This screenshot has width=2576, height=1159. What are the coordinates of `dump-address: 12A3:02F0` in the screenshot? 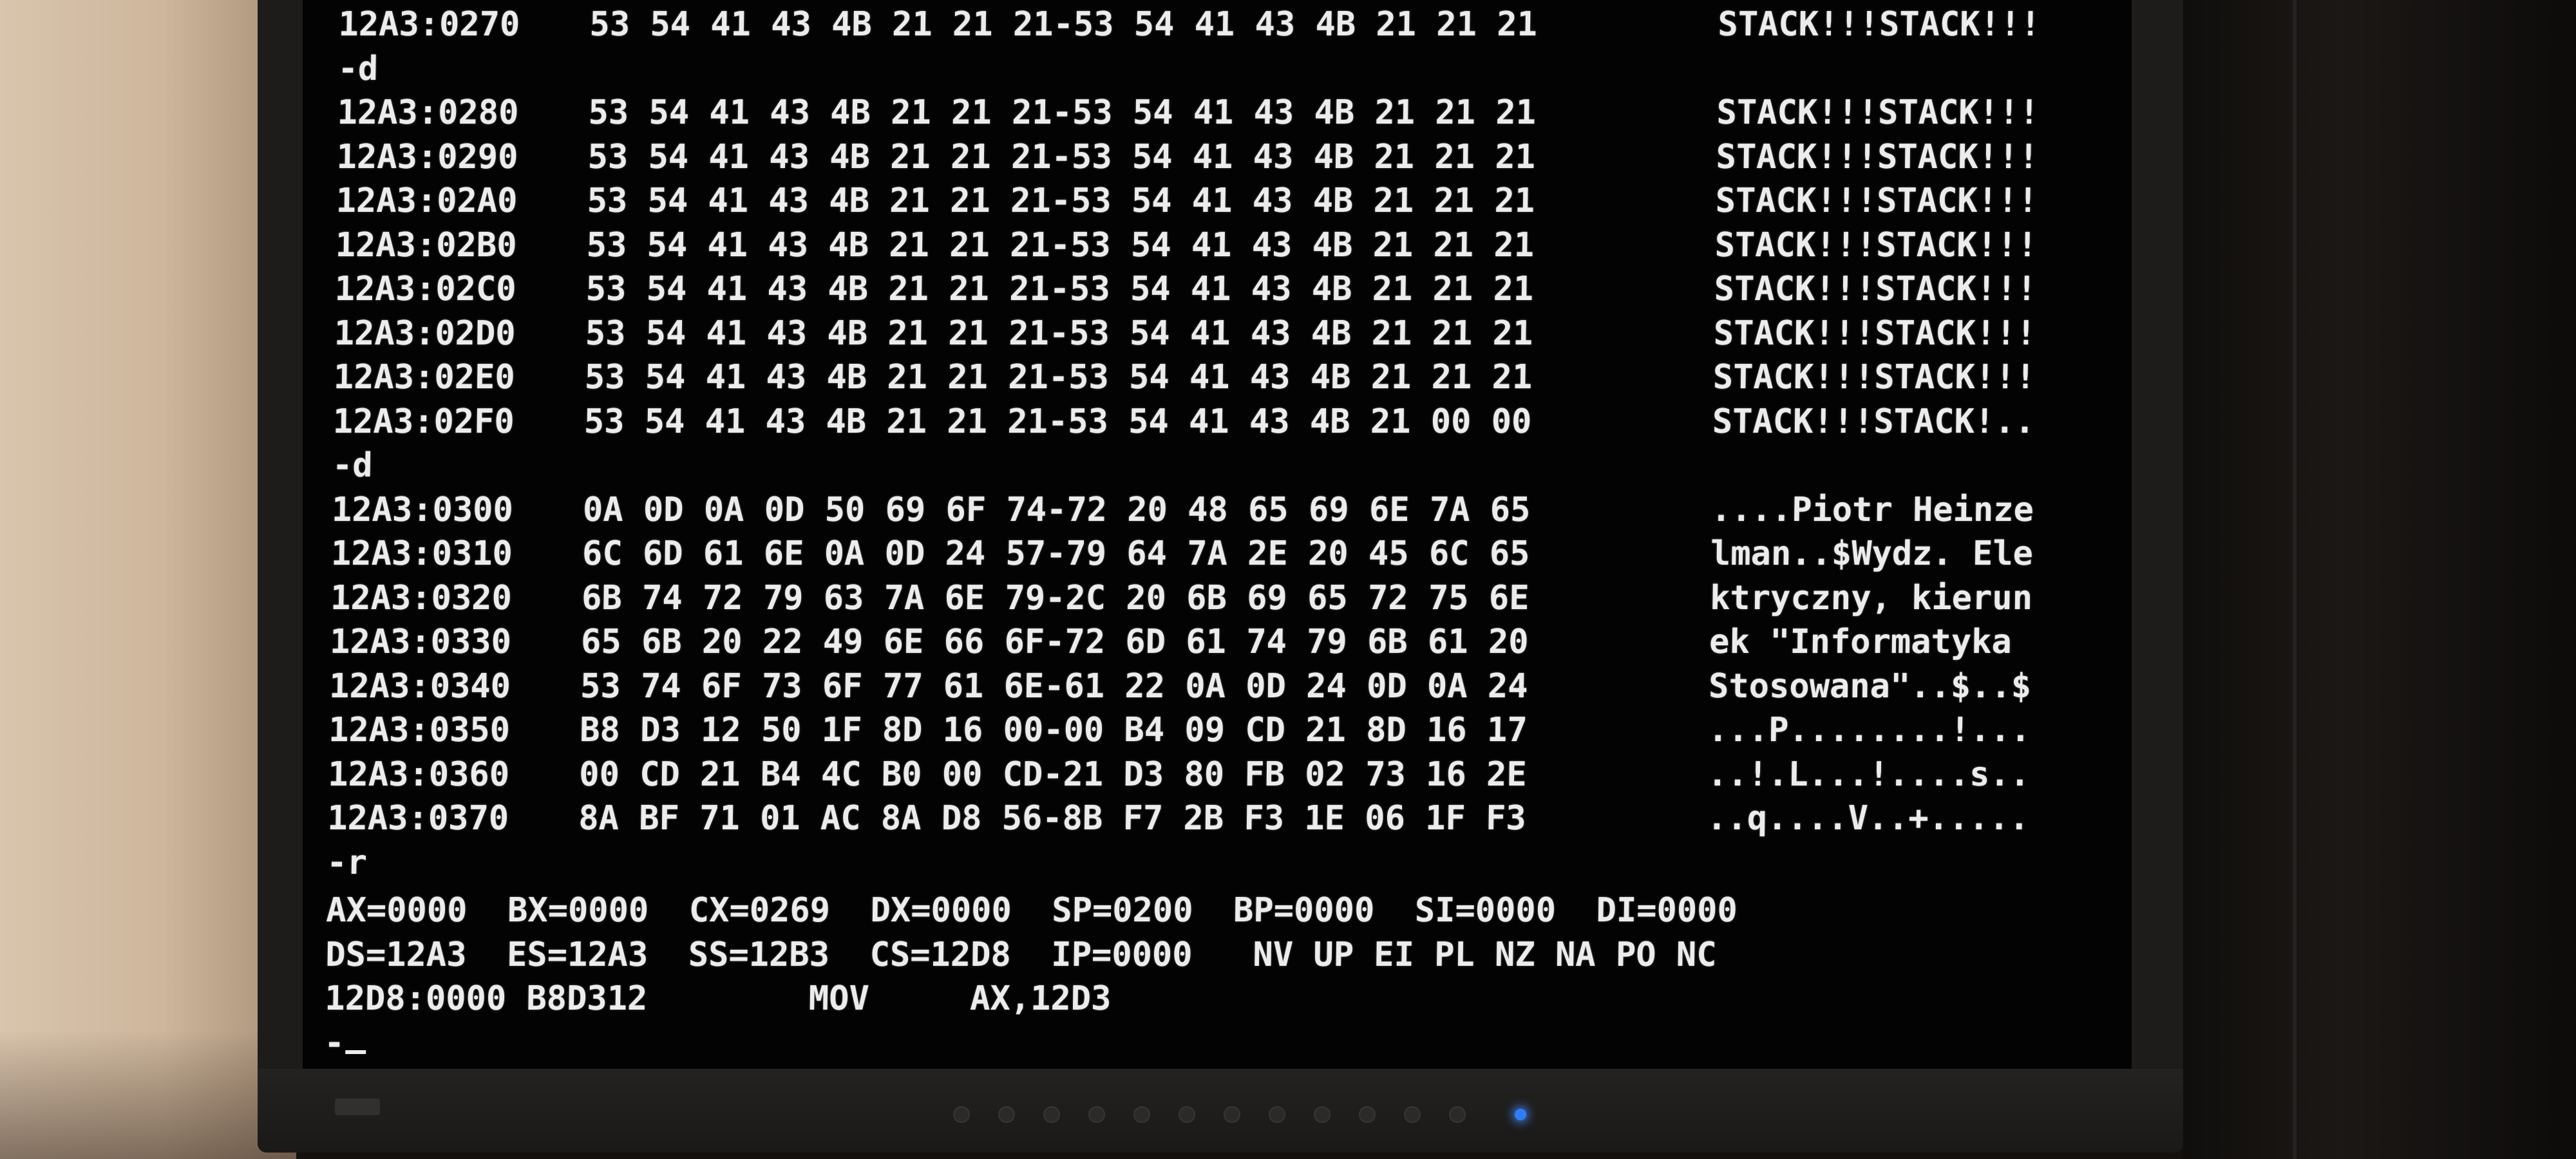 It's located at (423, 421).